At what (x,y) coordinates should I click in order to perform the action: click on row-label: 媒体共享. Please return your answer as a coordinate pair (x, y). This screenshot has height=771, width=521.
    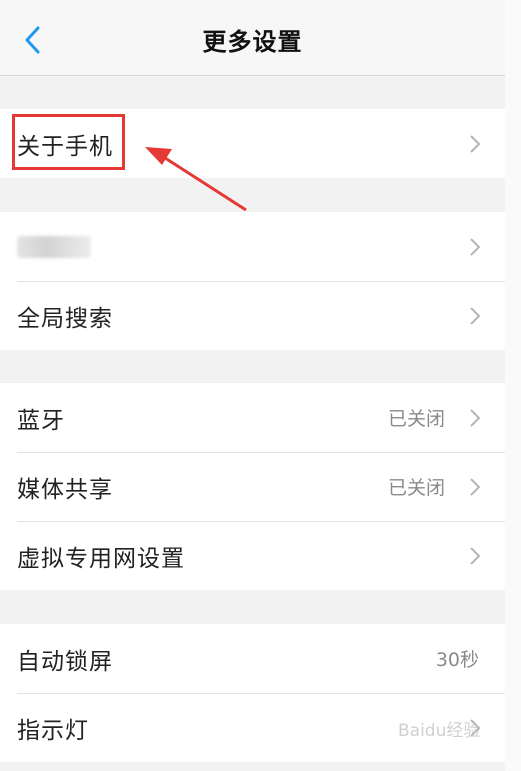
    Looking at the image, I should click on (65, 489).